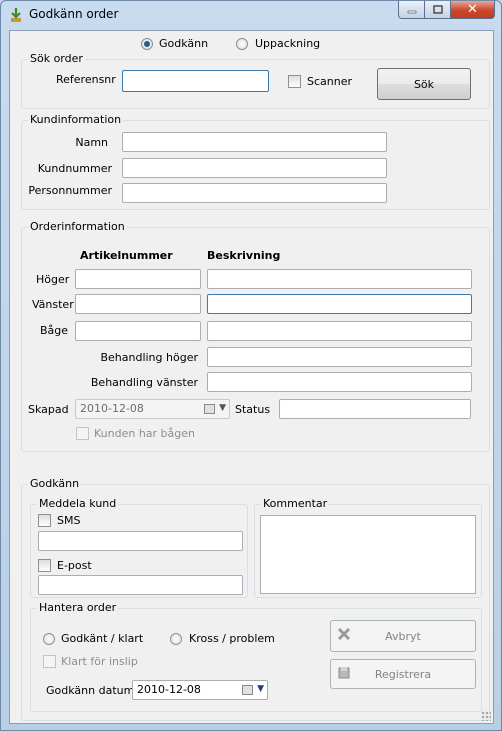  What do you see at coordinates (140, 541) in the screenshot?
I see `sms-input` at bounding box center [140, 541].